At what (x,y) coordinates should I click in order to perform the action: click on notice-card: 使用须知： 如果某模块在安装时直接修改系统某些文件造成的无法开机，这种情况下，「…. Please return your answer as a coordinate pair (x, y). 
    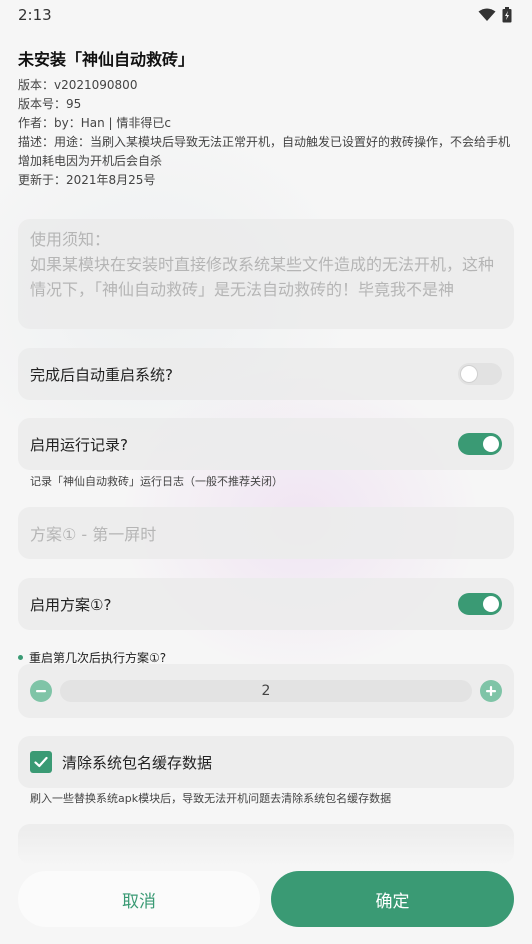
    Looking at the image, I should click on (266, 274).